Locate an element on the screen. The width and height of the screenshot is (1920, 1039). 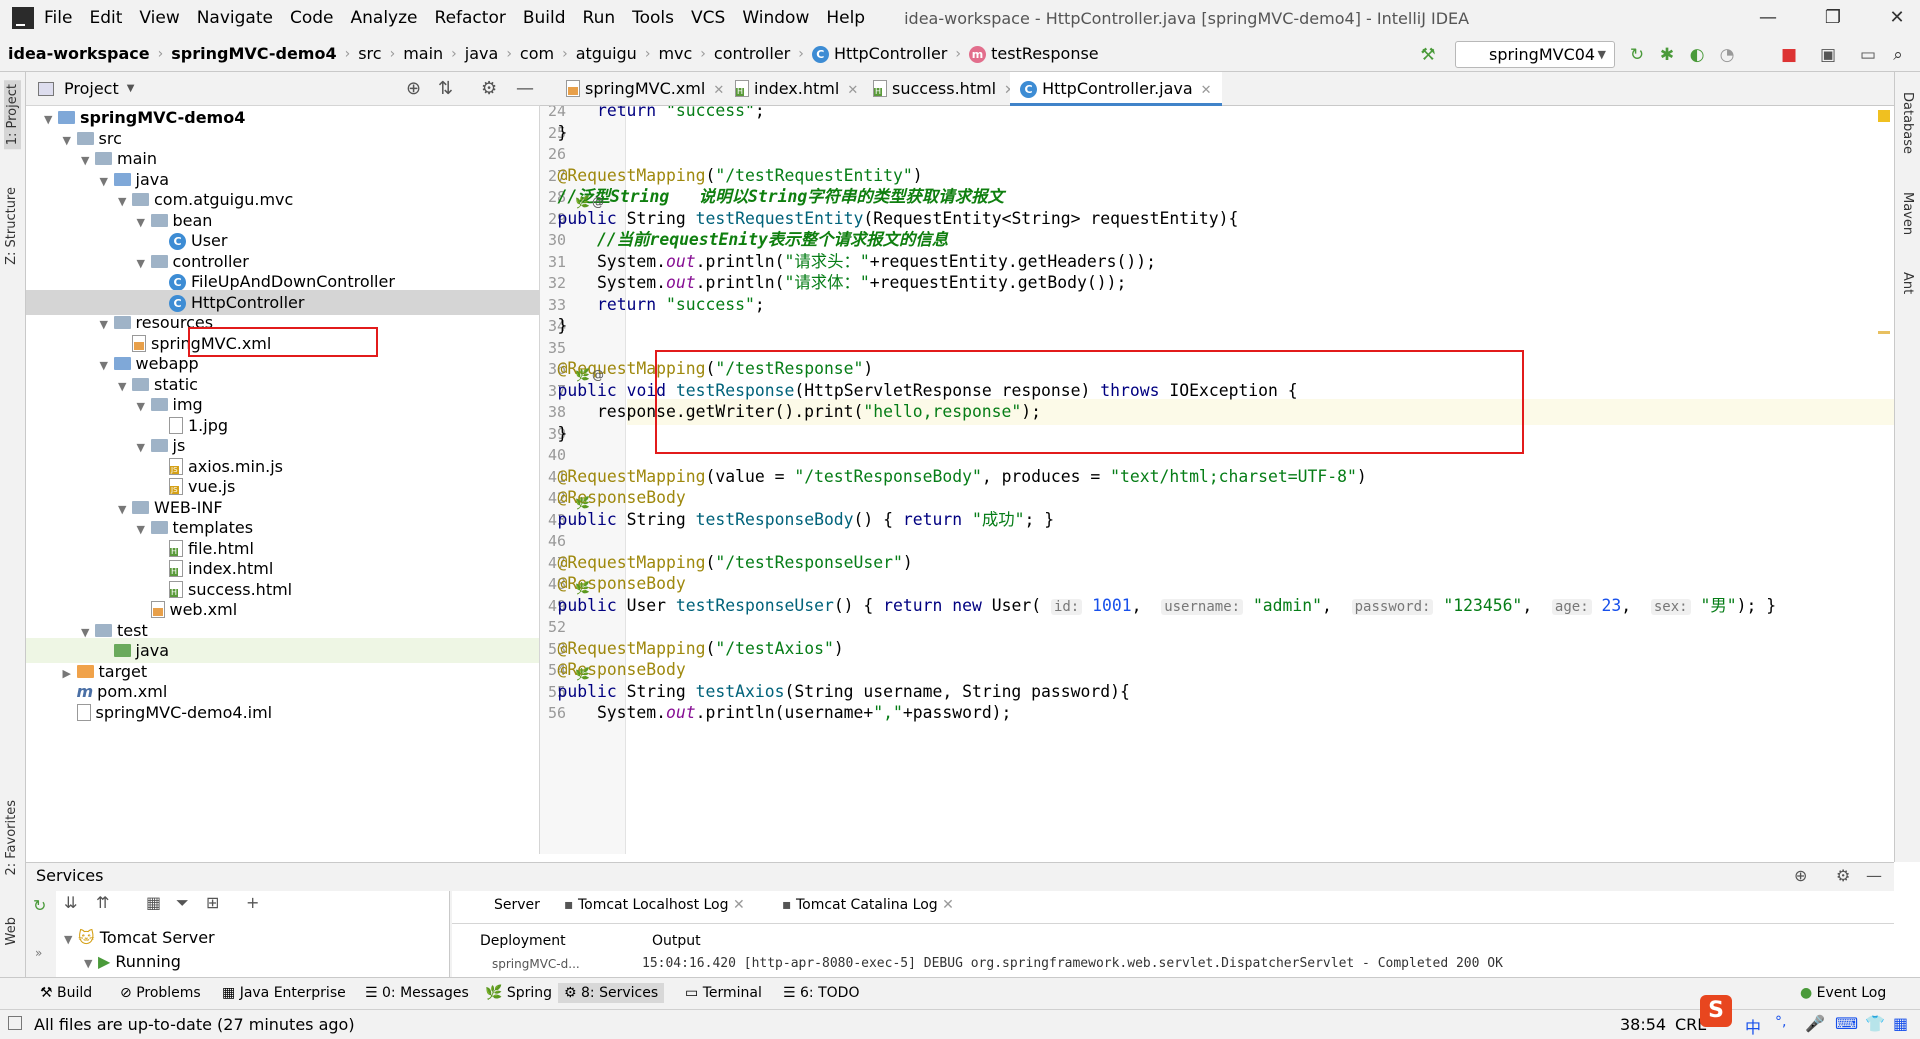
profile-icon: ◔ is located at coordinates (1727, 55).